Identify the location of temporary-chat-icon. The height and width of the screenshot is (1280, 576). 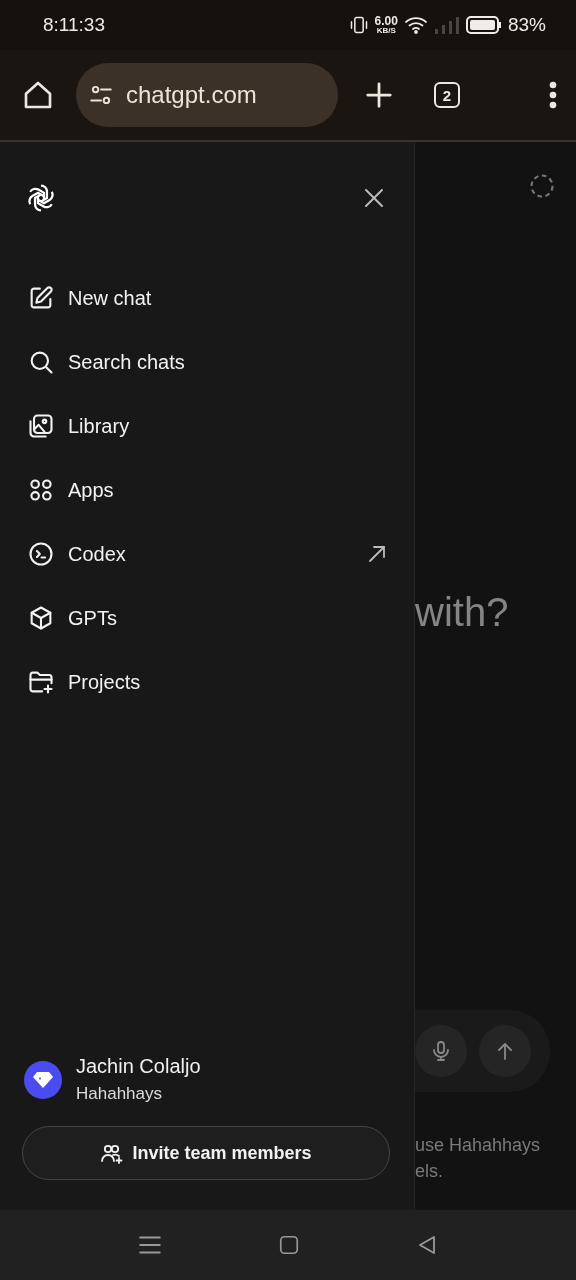
(542, 186).